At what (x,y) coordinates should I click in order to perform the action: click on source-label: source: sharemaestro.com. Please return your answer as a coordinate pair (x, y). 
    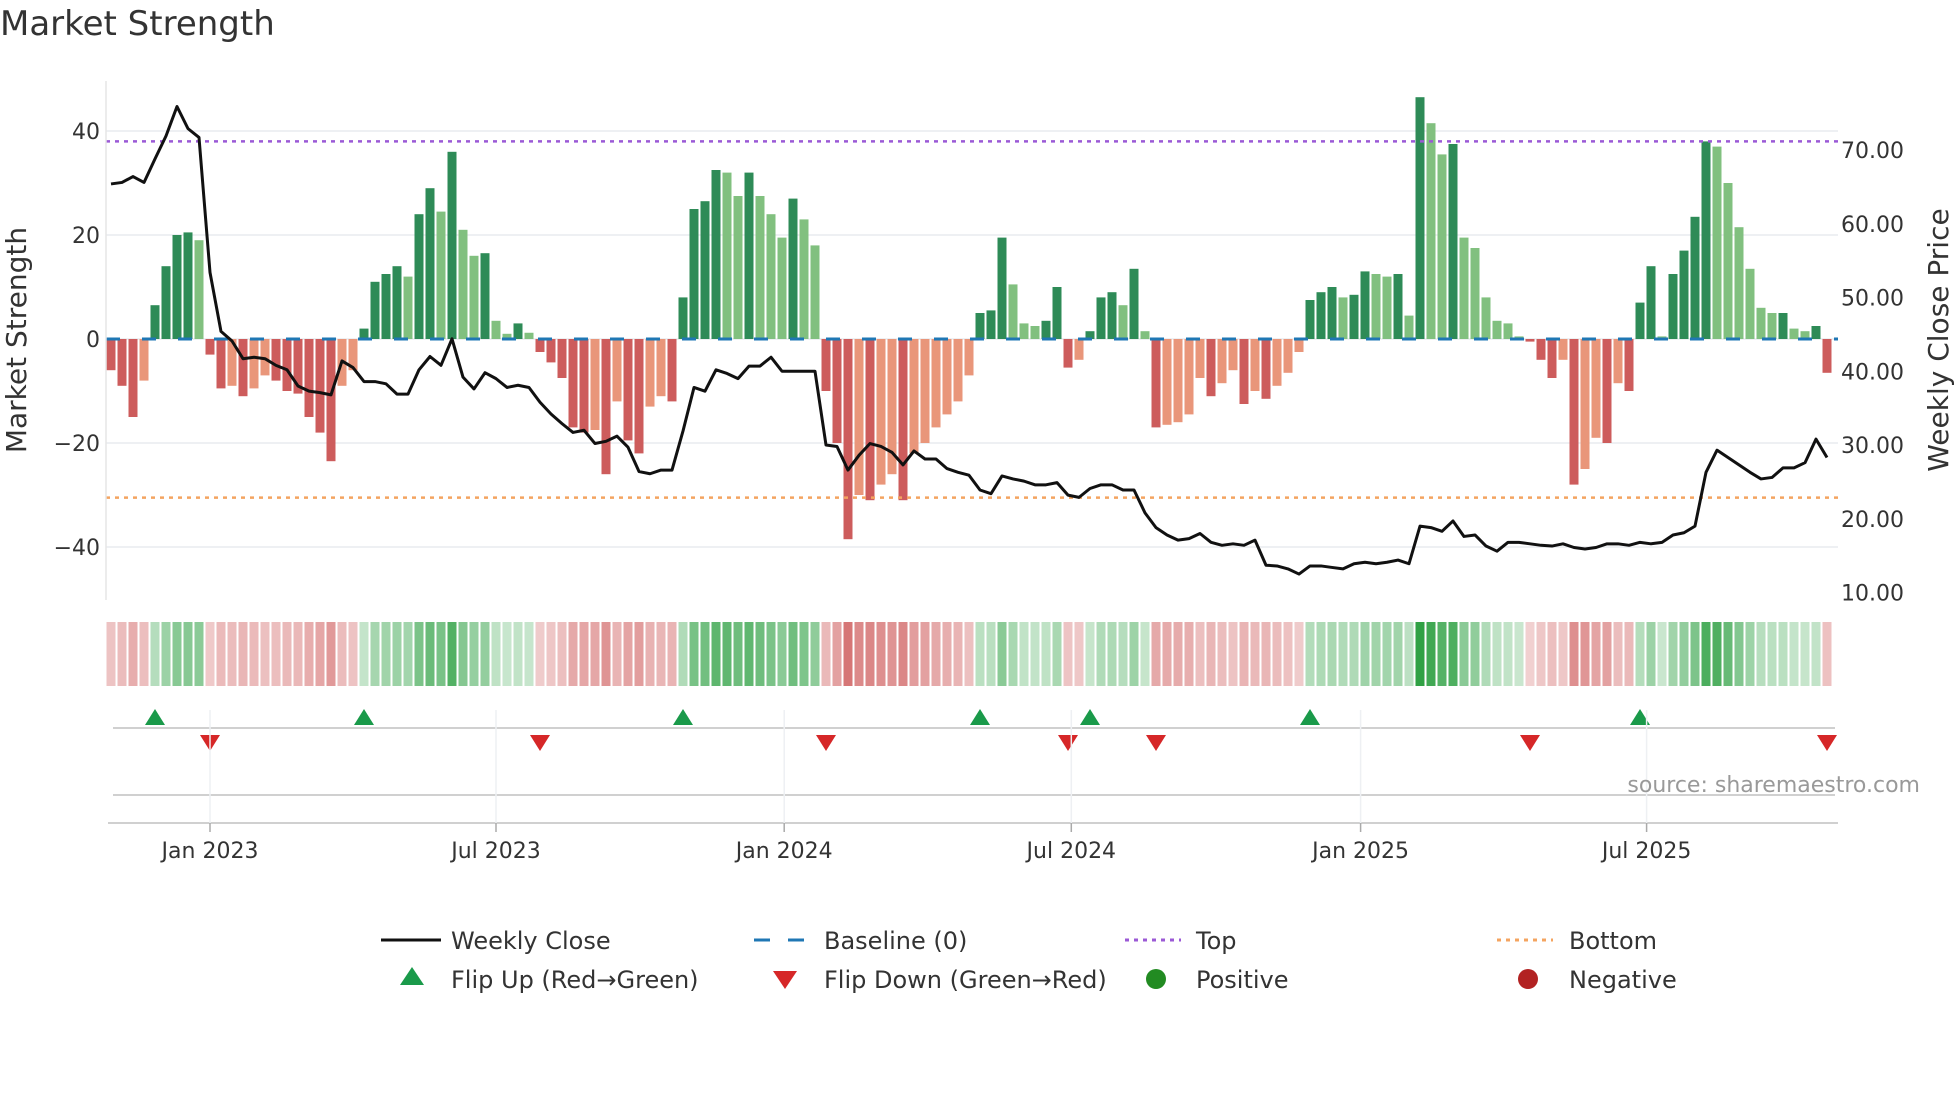
    Looking at the image, I should click on (1773, 785).